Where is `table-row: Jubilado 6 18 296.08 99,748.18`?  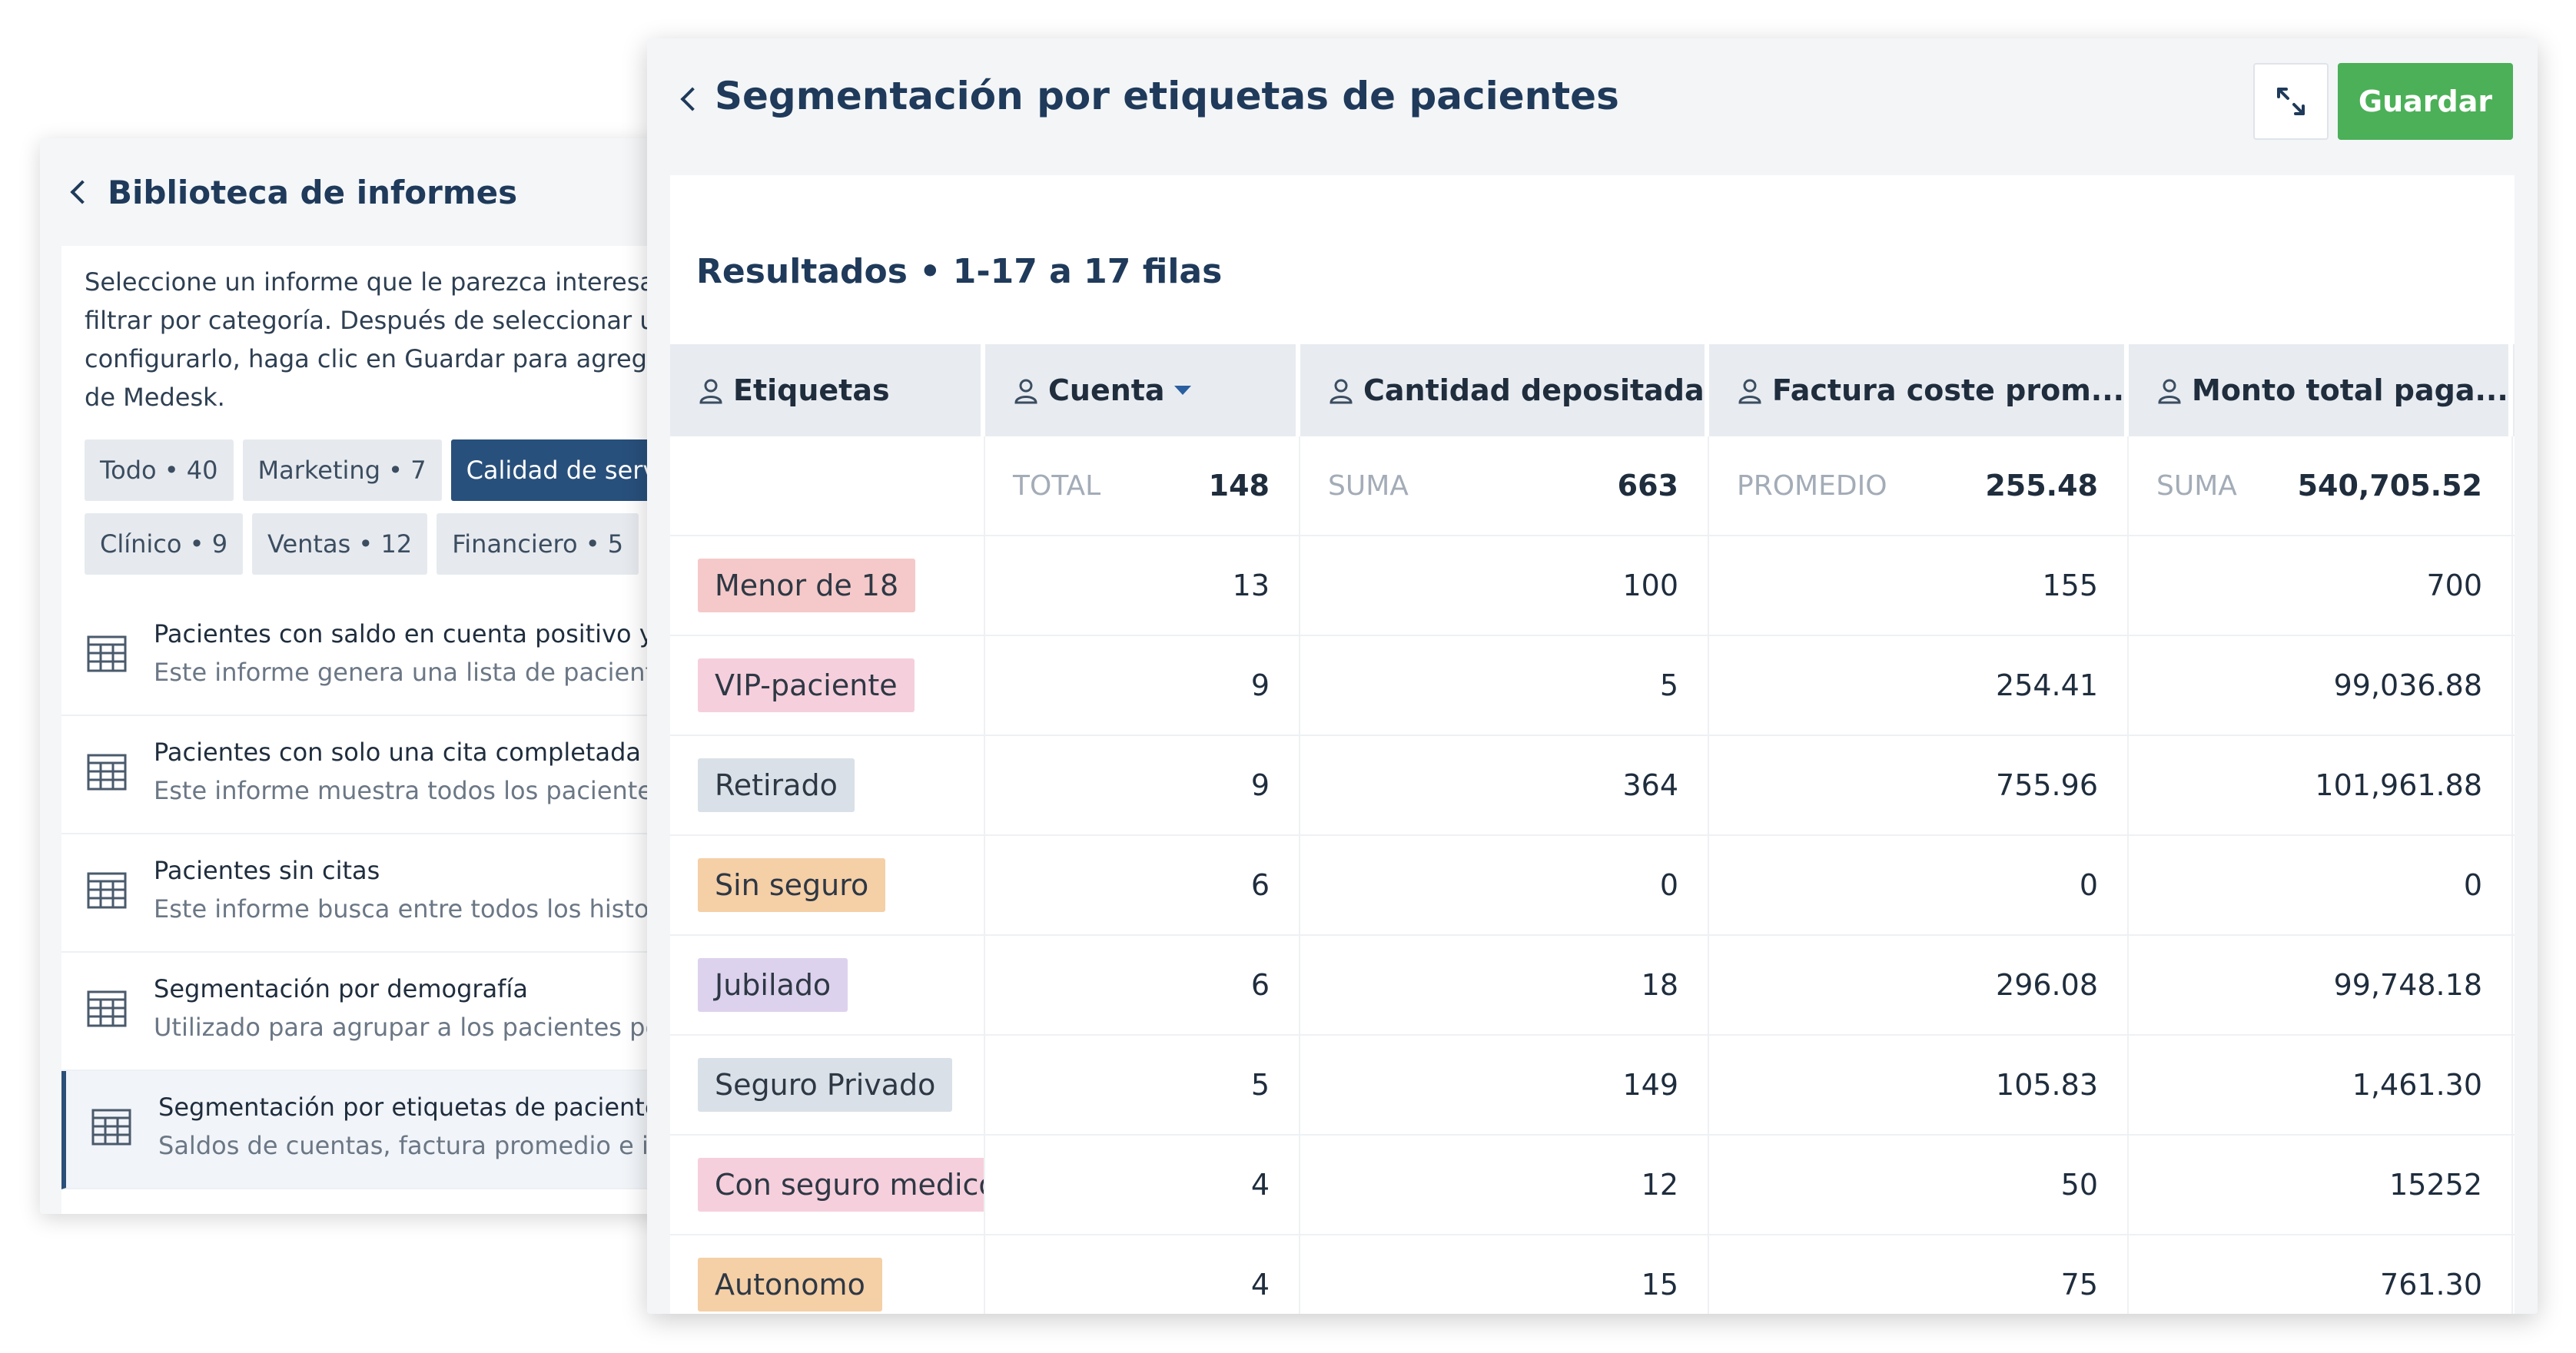
table-row: Jubilado 6 18 296.08 99,748.18 is located at coordinates (1593, 986).